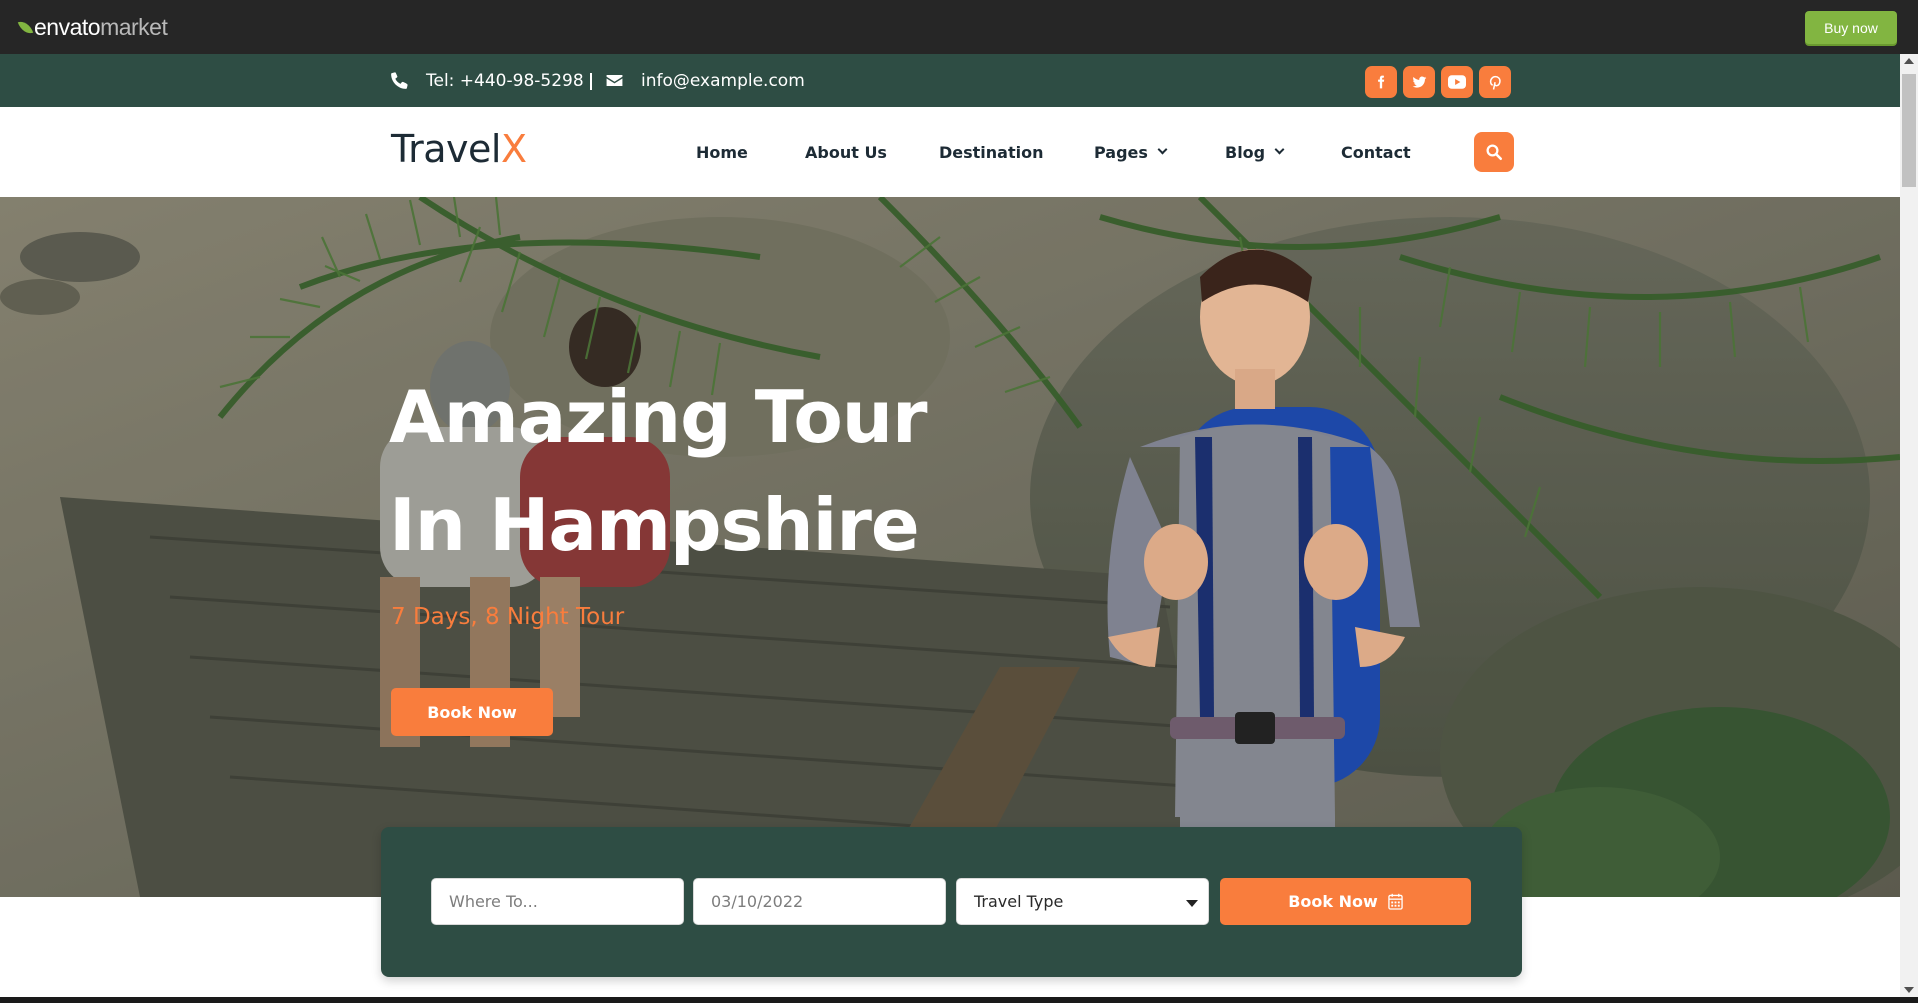  I want to click on caret-down-icon, so click(1192, 903).